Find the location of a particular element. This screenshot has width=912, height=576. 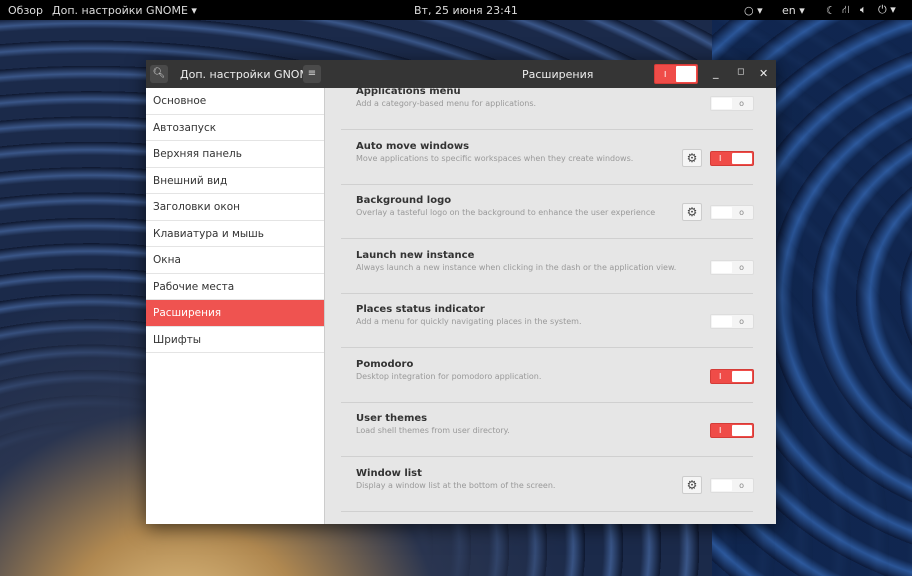

search-button: 🔍︎ is located at coordinates (159, 74).